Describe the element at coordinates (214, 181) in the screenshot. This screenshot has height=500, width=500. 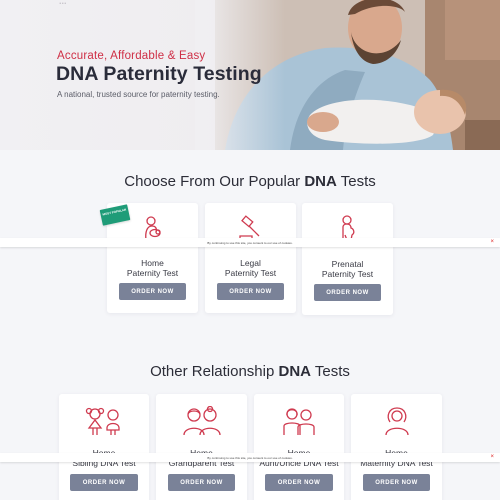
I see `heading-prefix: Choose From Our Popular` at that location.